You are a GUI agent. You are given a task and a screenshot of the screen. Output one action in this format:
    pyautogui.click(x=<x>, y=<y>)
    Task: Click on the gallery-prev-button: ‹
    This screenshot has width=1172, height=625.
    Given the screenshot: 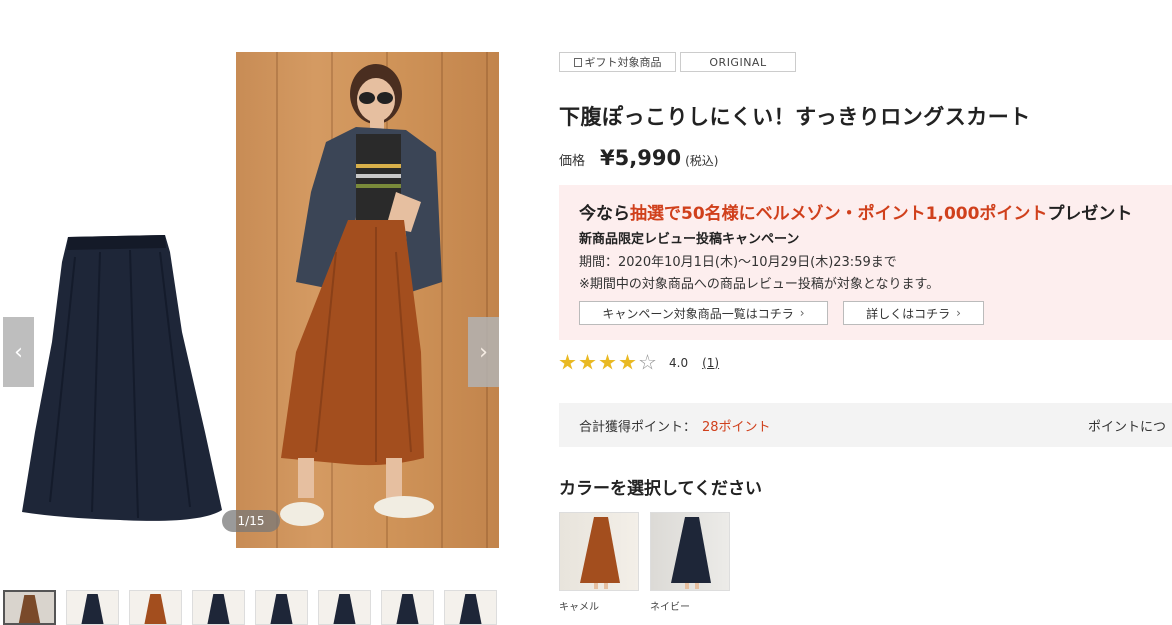 What is the action you would take?
    pyautogui.click(x=18, y=352)
    